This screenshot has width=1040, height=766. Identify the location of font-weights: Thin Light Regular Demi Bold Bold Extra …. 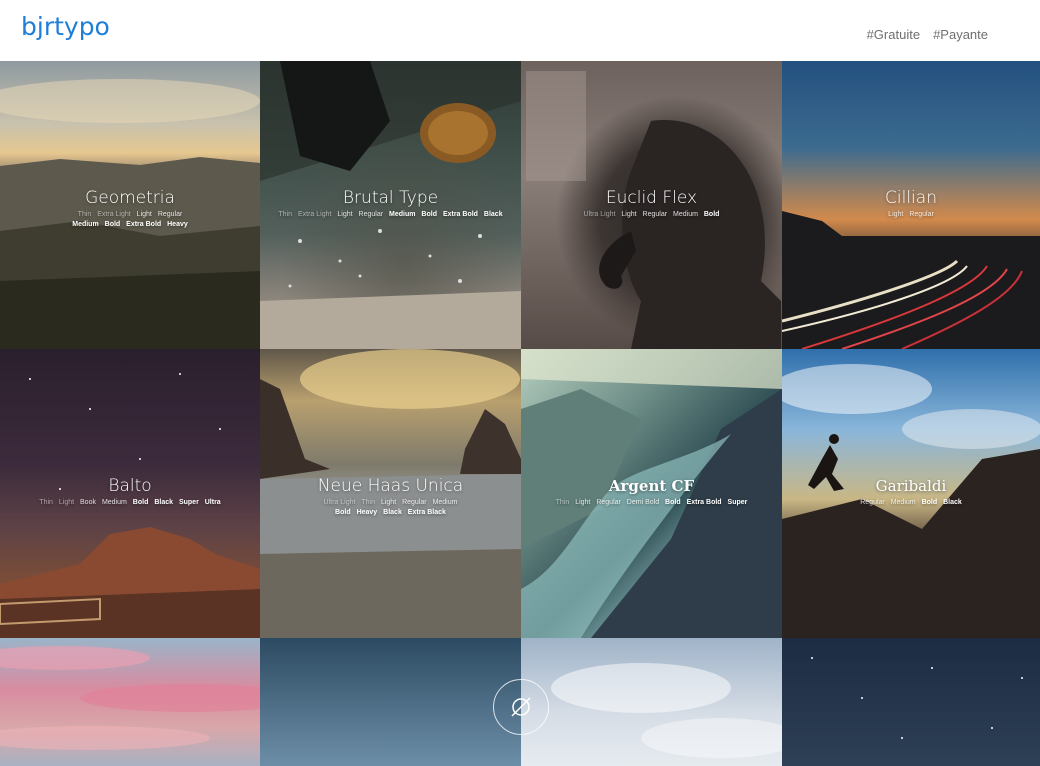
(651, 503).